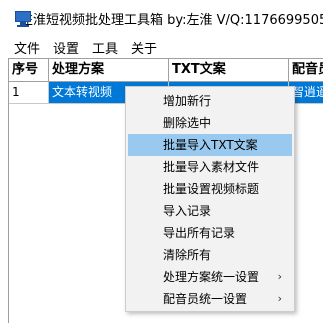  I want to click on column-header-scheme: 处理方案, so click(109, 70).